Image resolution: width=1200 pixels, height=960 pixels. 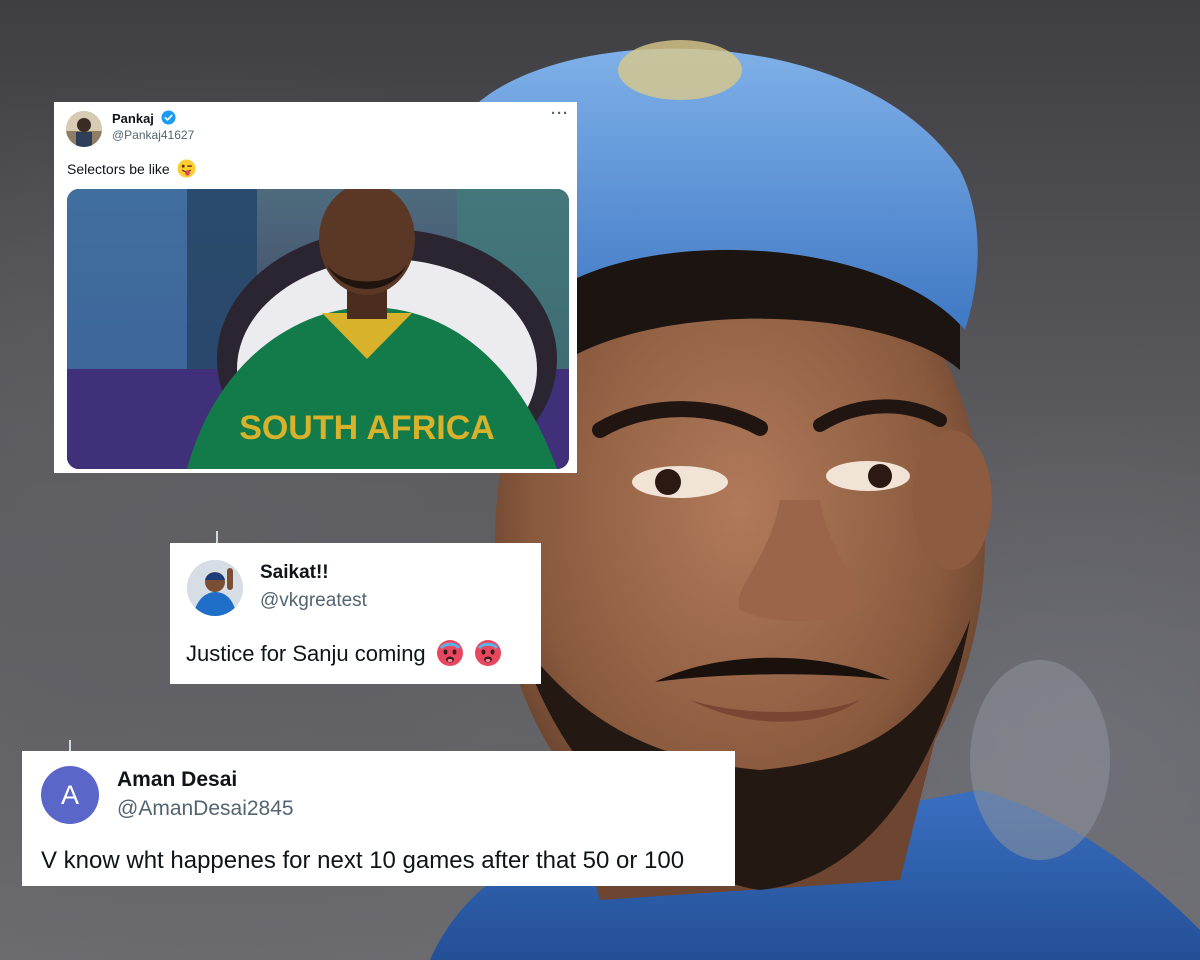 I want to click on display-name: Pankaj, so click(x=133, y=118).